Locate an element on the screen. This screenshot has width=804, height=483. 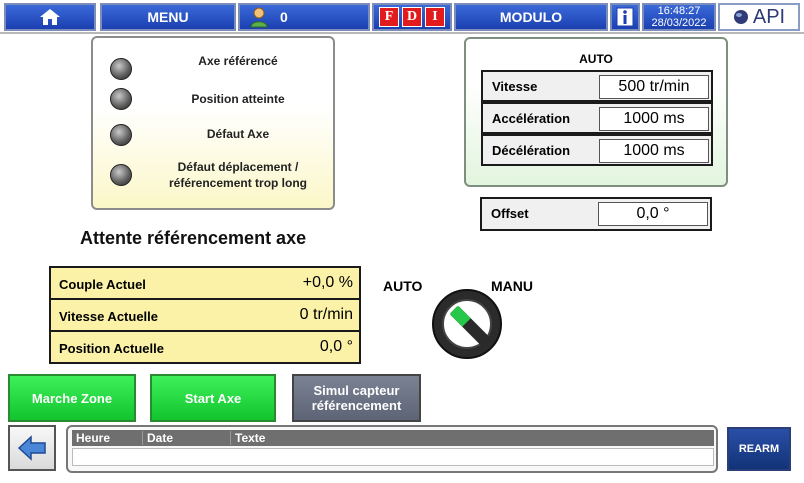
back-arrow-icon is located at coordinates (31, 448).